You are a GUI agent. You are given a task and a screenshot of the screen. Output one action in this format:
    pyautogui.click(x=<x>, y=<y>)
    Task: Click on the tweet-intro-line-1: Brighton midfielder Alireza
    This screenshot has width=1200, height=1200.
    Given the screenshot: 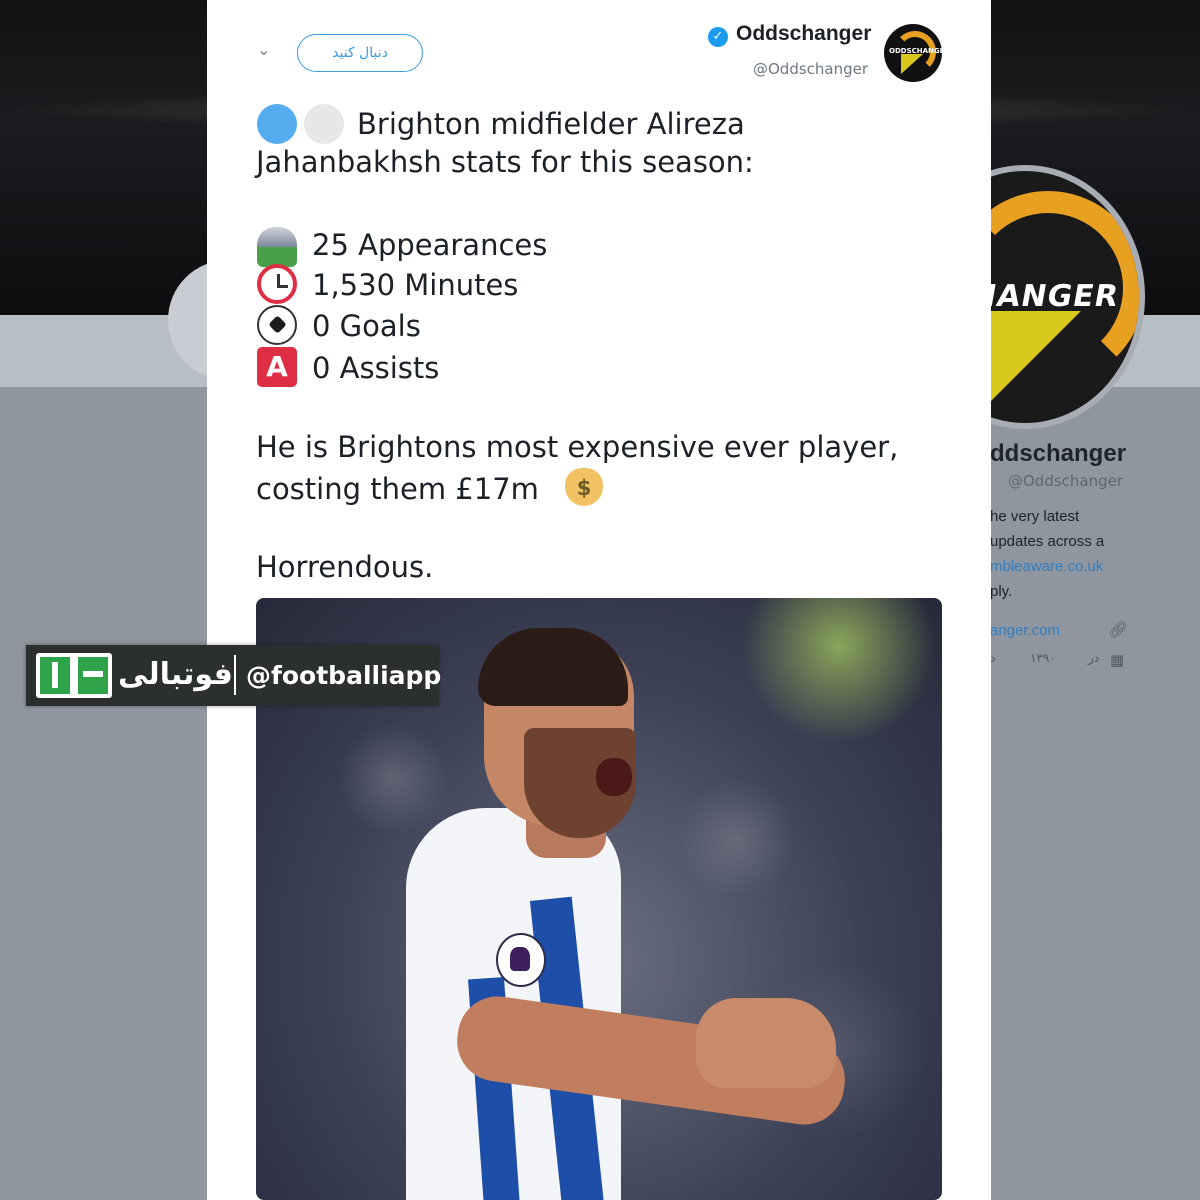 What is the action you would take?
    pyautogui.click(x=551, y=124)
    